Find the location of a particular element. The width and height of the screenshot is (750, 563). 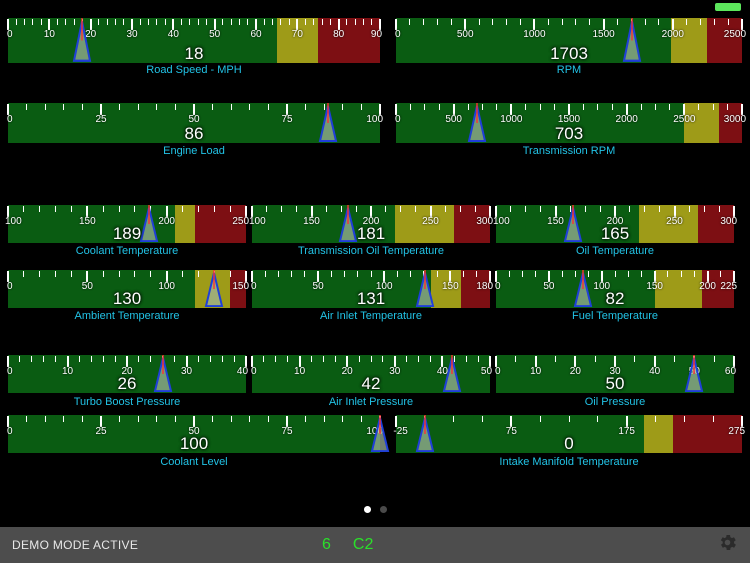

gauge-coolant-level: 0 25 50 75 100 100 is located at coordinates (198, 434).